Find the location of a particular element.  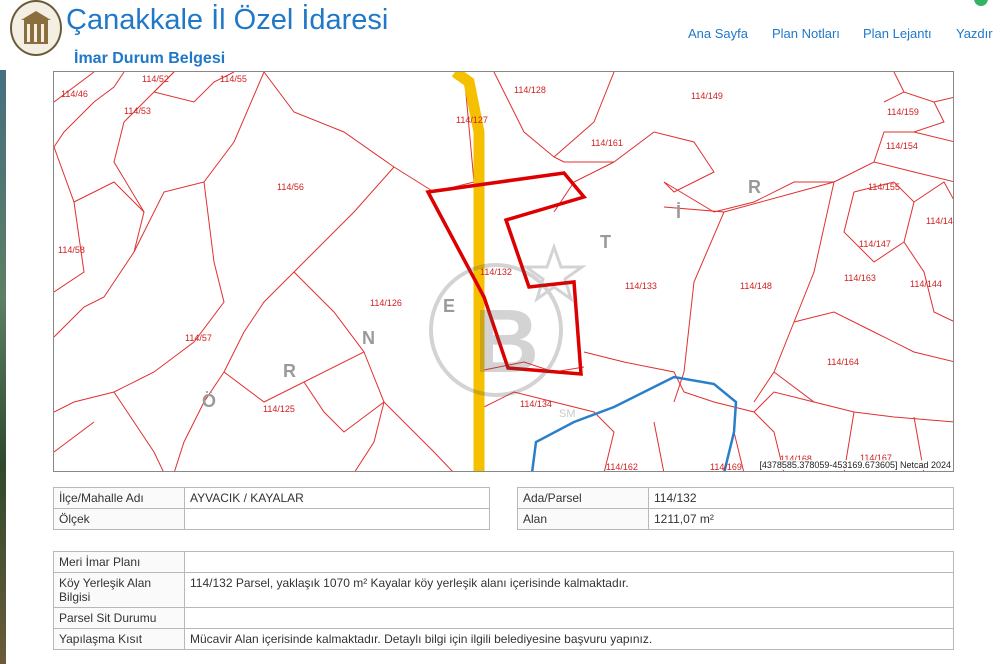

parcel-number-value: 114/132 is located at coordinates (801, 498).